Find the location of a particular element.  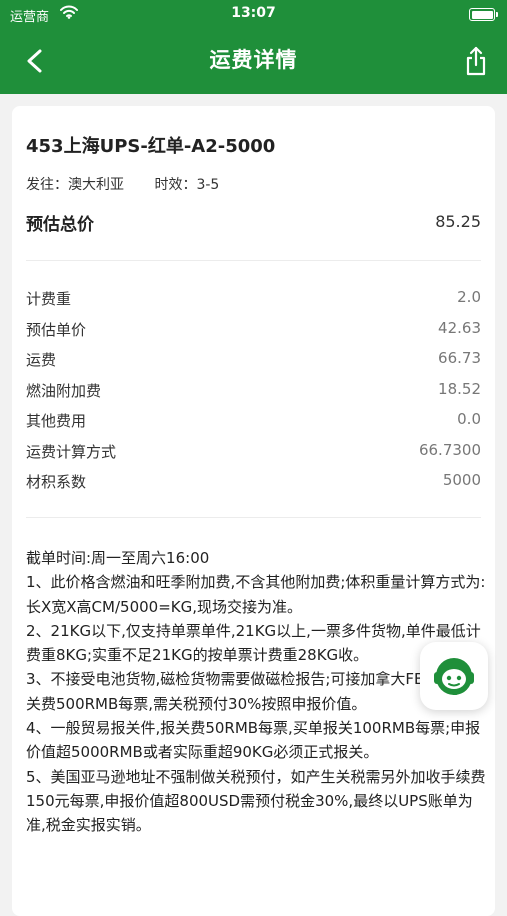

customer-service-button is located at coordinates (454, 676).